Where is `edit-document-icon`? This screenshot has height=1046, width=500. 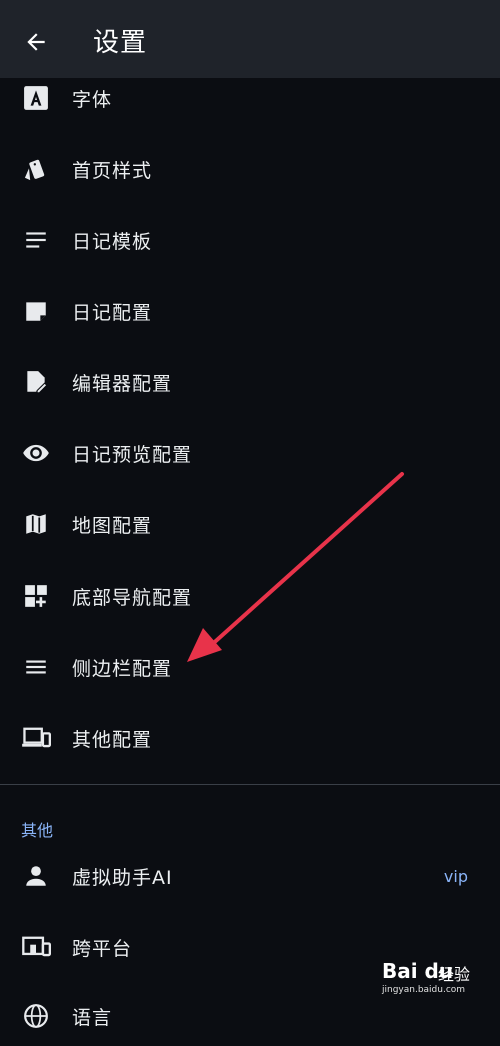 edit-document-icon is located at coordinates (36, 382).